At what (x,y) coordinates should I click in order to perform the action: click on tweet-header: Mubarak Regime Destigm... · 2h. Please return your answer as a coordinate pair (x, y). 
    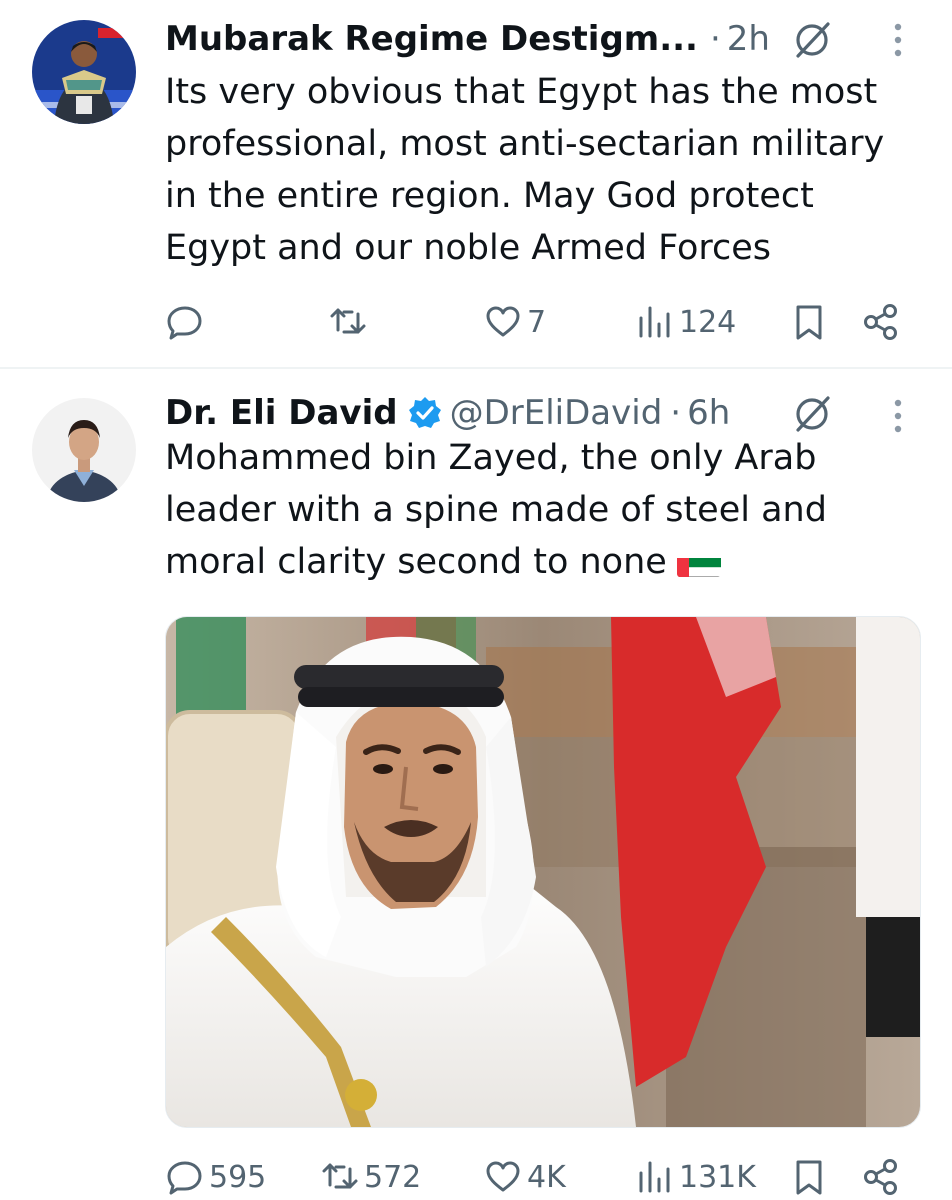
    Looking at the image, I should click on (467, 39).